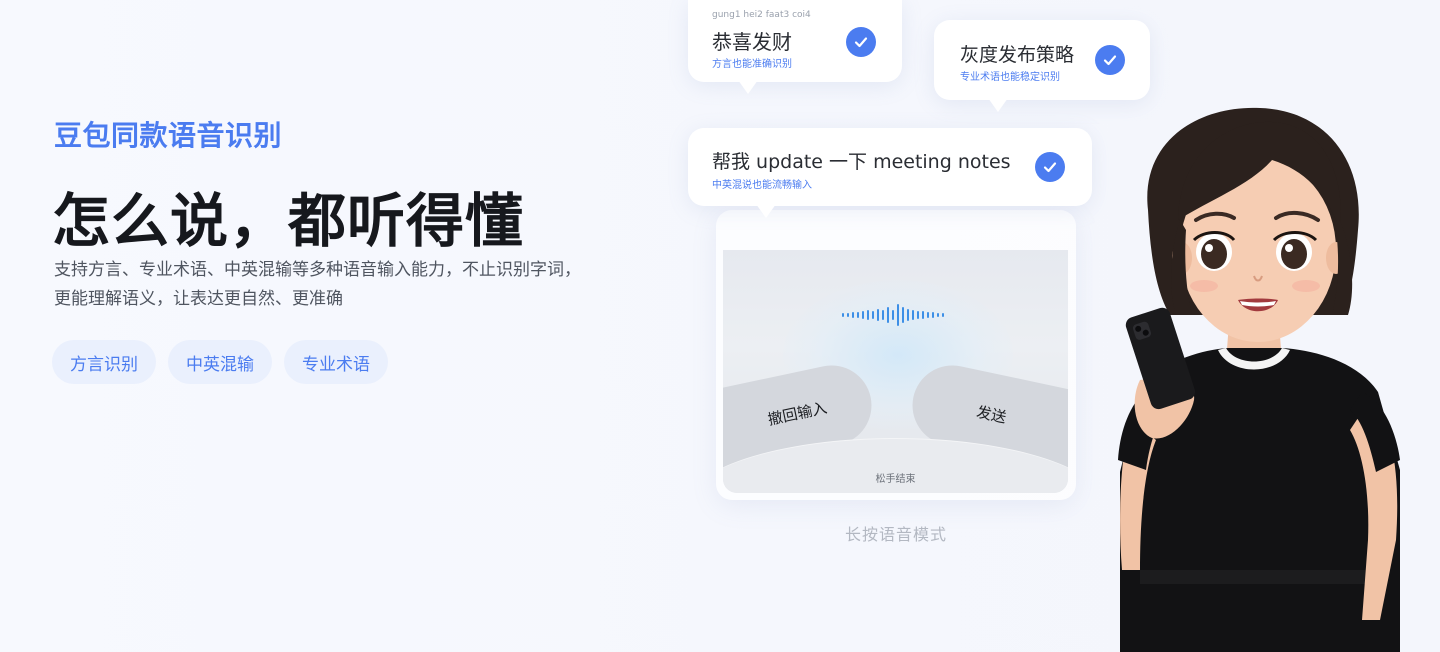 The width and height of the screenshot is (1440, 652). Describe the element at coordinates (336, 362) in the screenshot. I see `tag-terminology: 专业术语` at that location.